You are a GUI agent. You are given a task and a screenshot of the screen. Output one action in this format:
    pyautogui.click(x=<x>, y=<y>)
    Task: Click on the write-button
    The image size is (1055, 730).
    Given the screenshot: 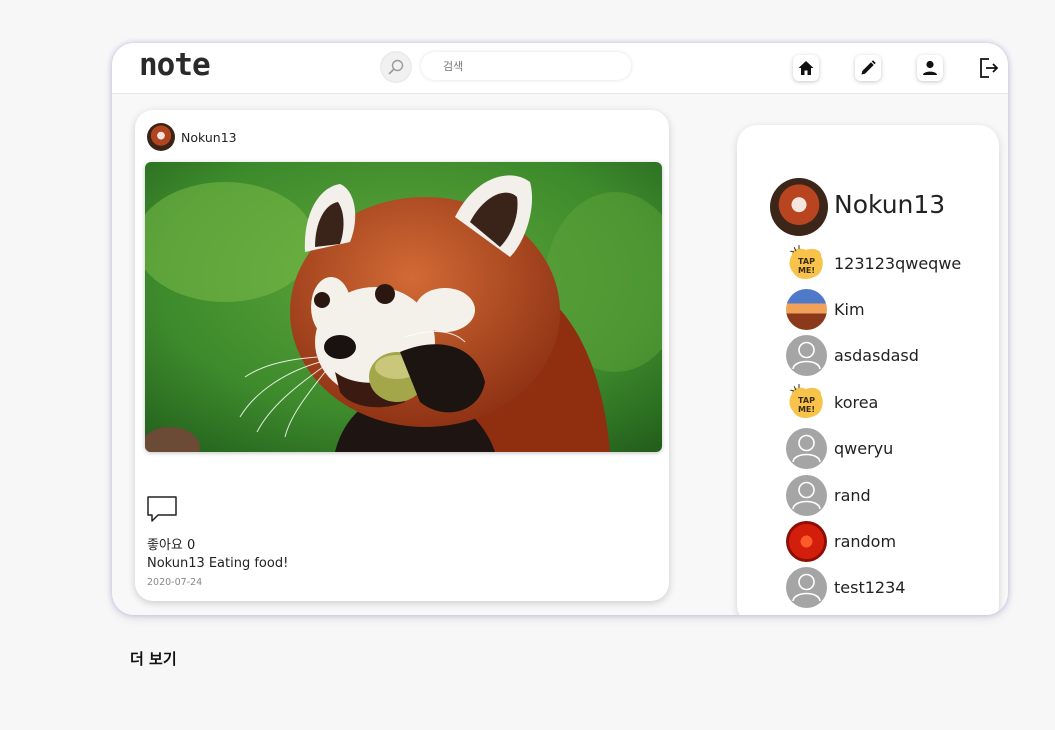 What is the action you would take?
    pyautogui.click(x=868, y=68)
    